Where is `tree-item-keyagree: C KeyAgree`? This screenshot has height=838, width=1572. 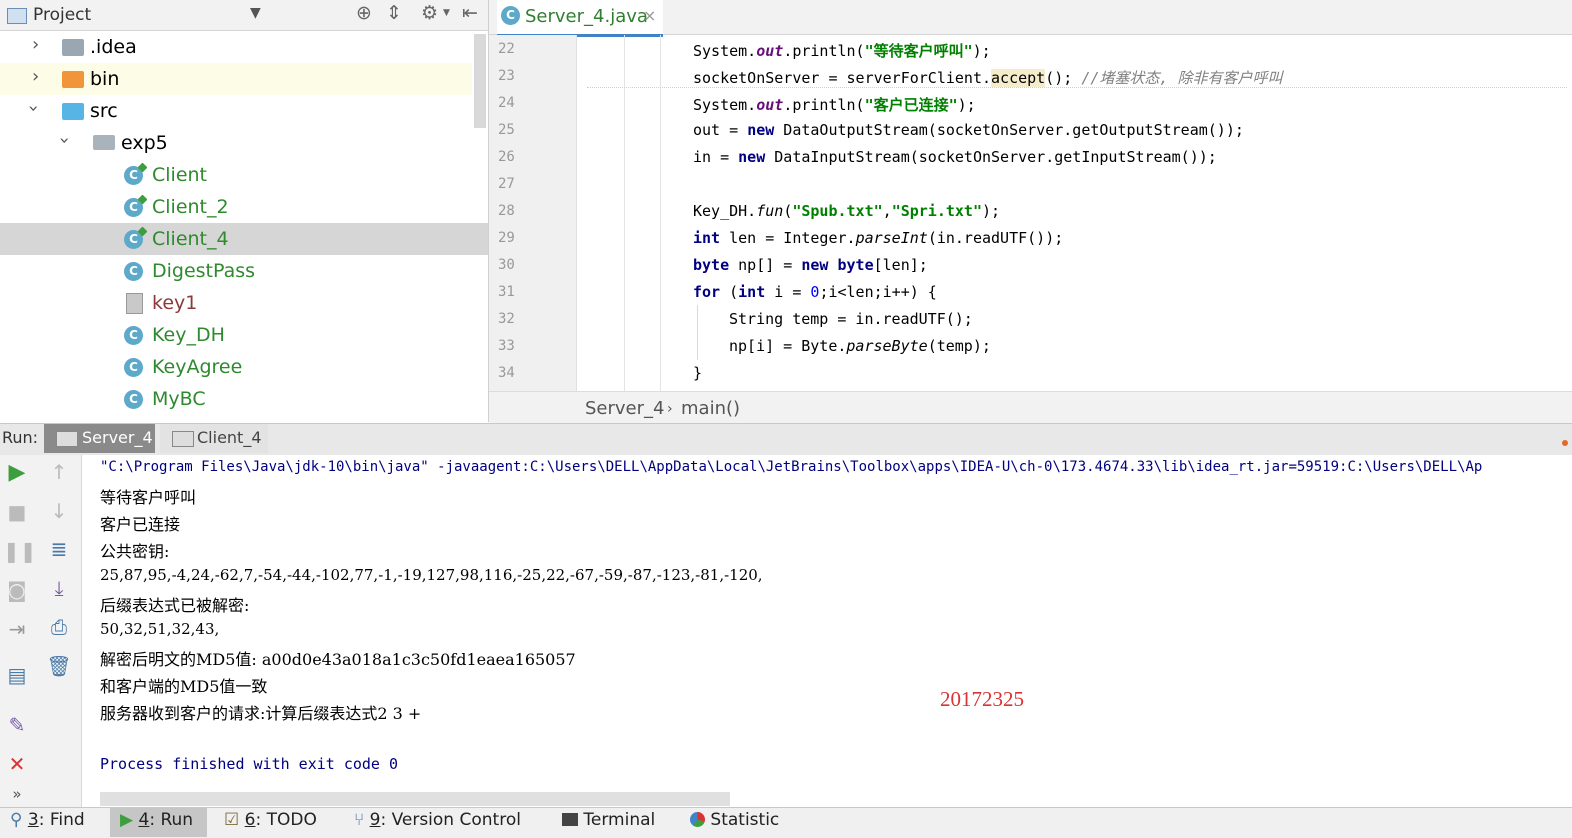
tree-item-keyagree: C KeyAgree is located at coordinates (236, 367).